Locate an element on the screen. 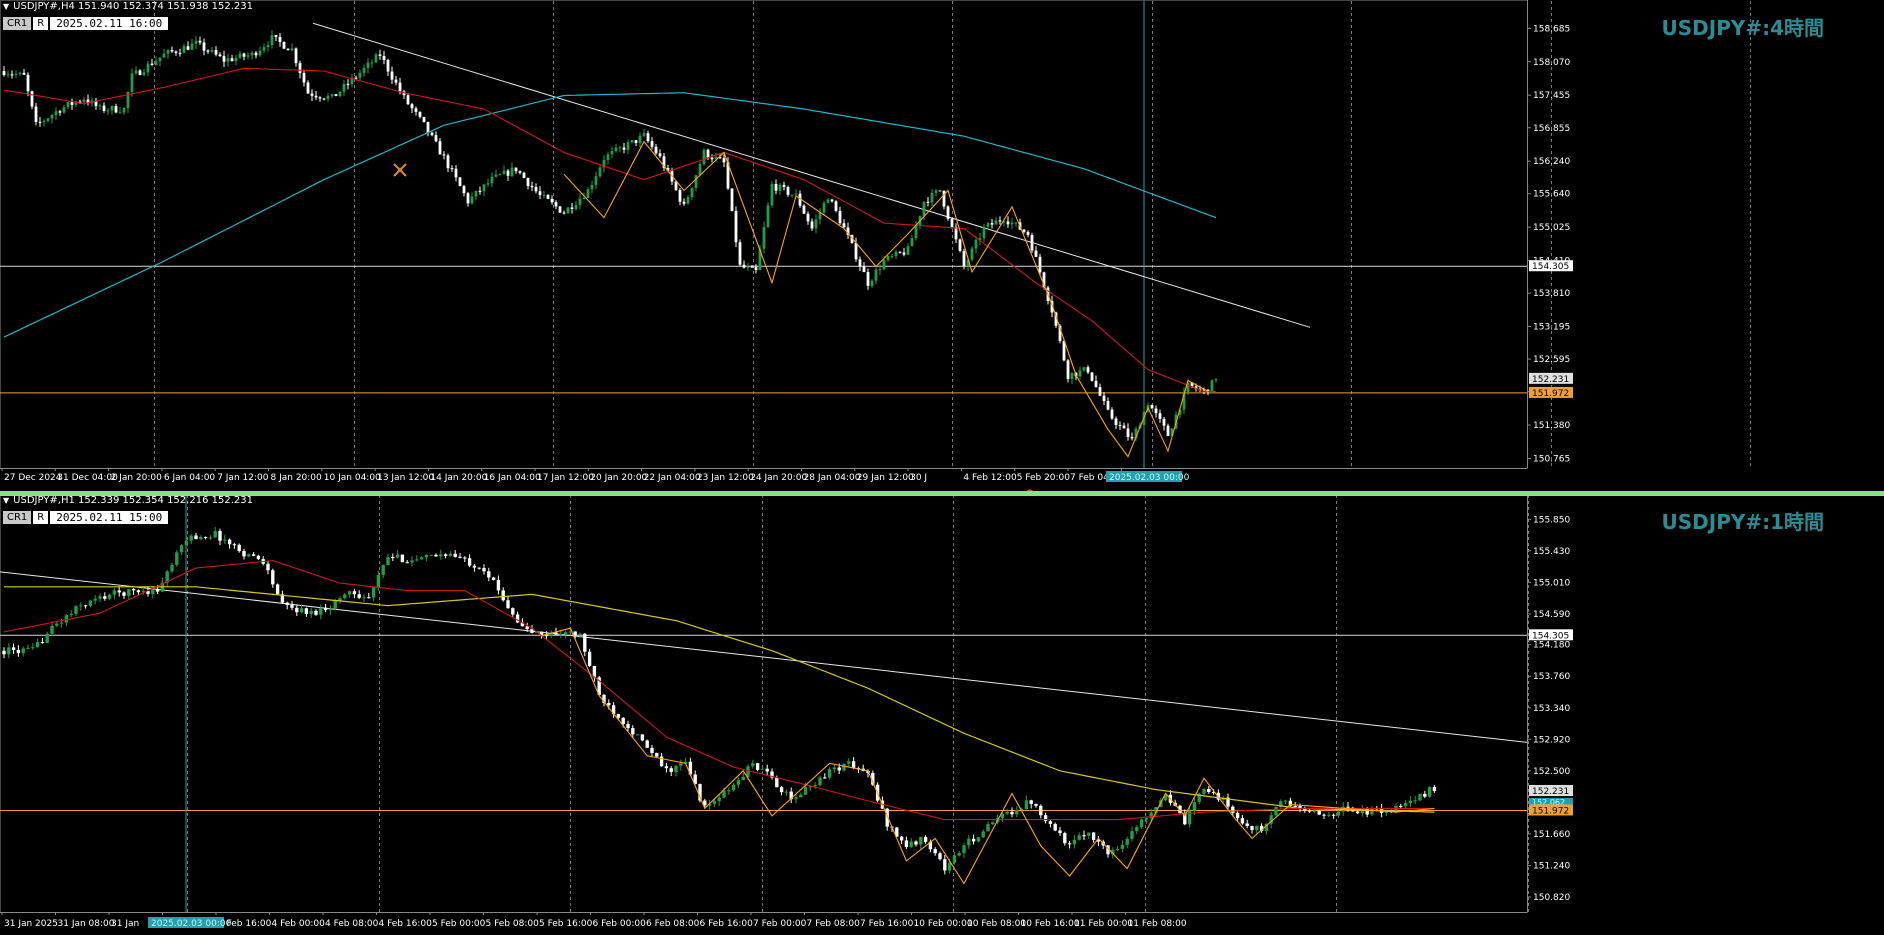 This screenshot has width=1884, height=935. price-label: 151.380 is located at coordinates (1551, 426).